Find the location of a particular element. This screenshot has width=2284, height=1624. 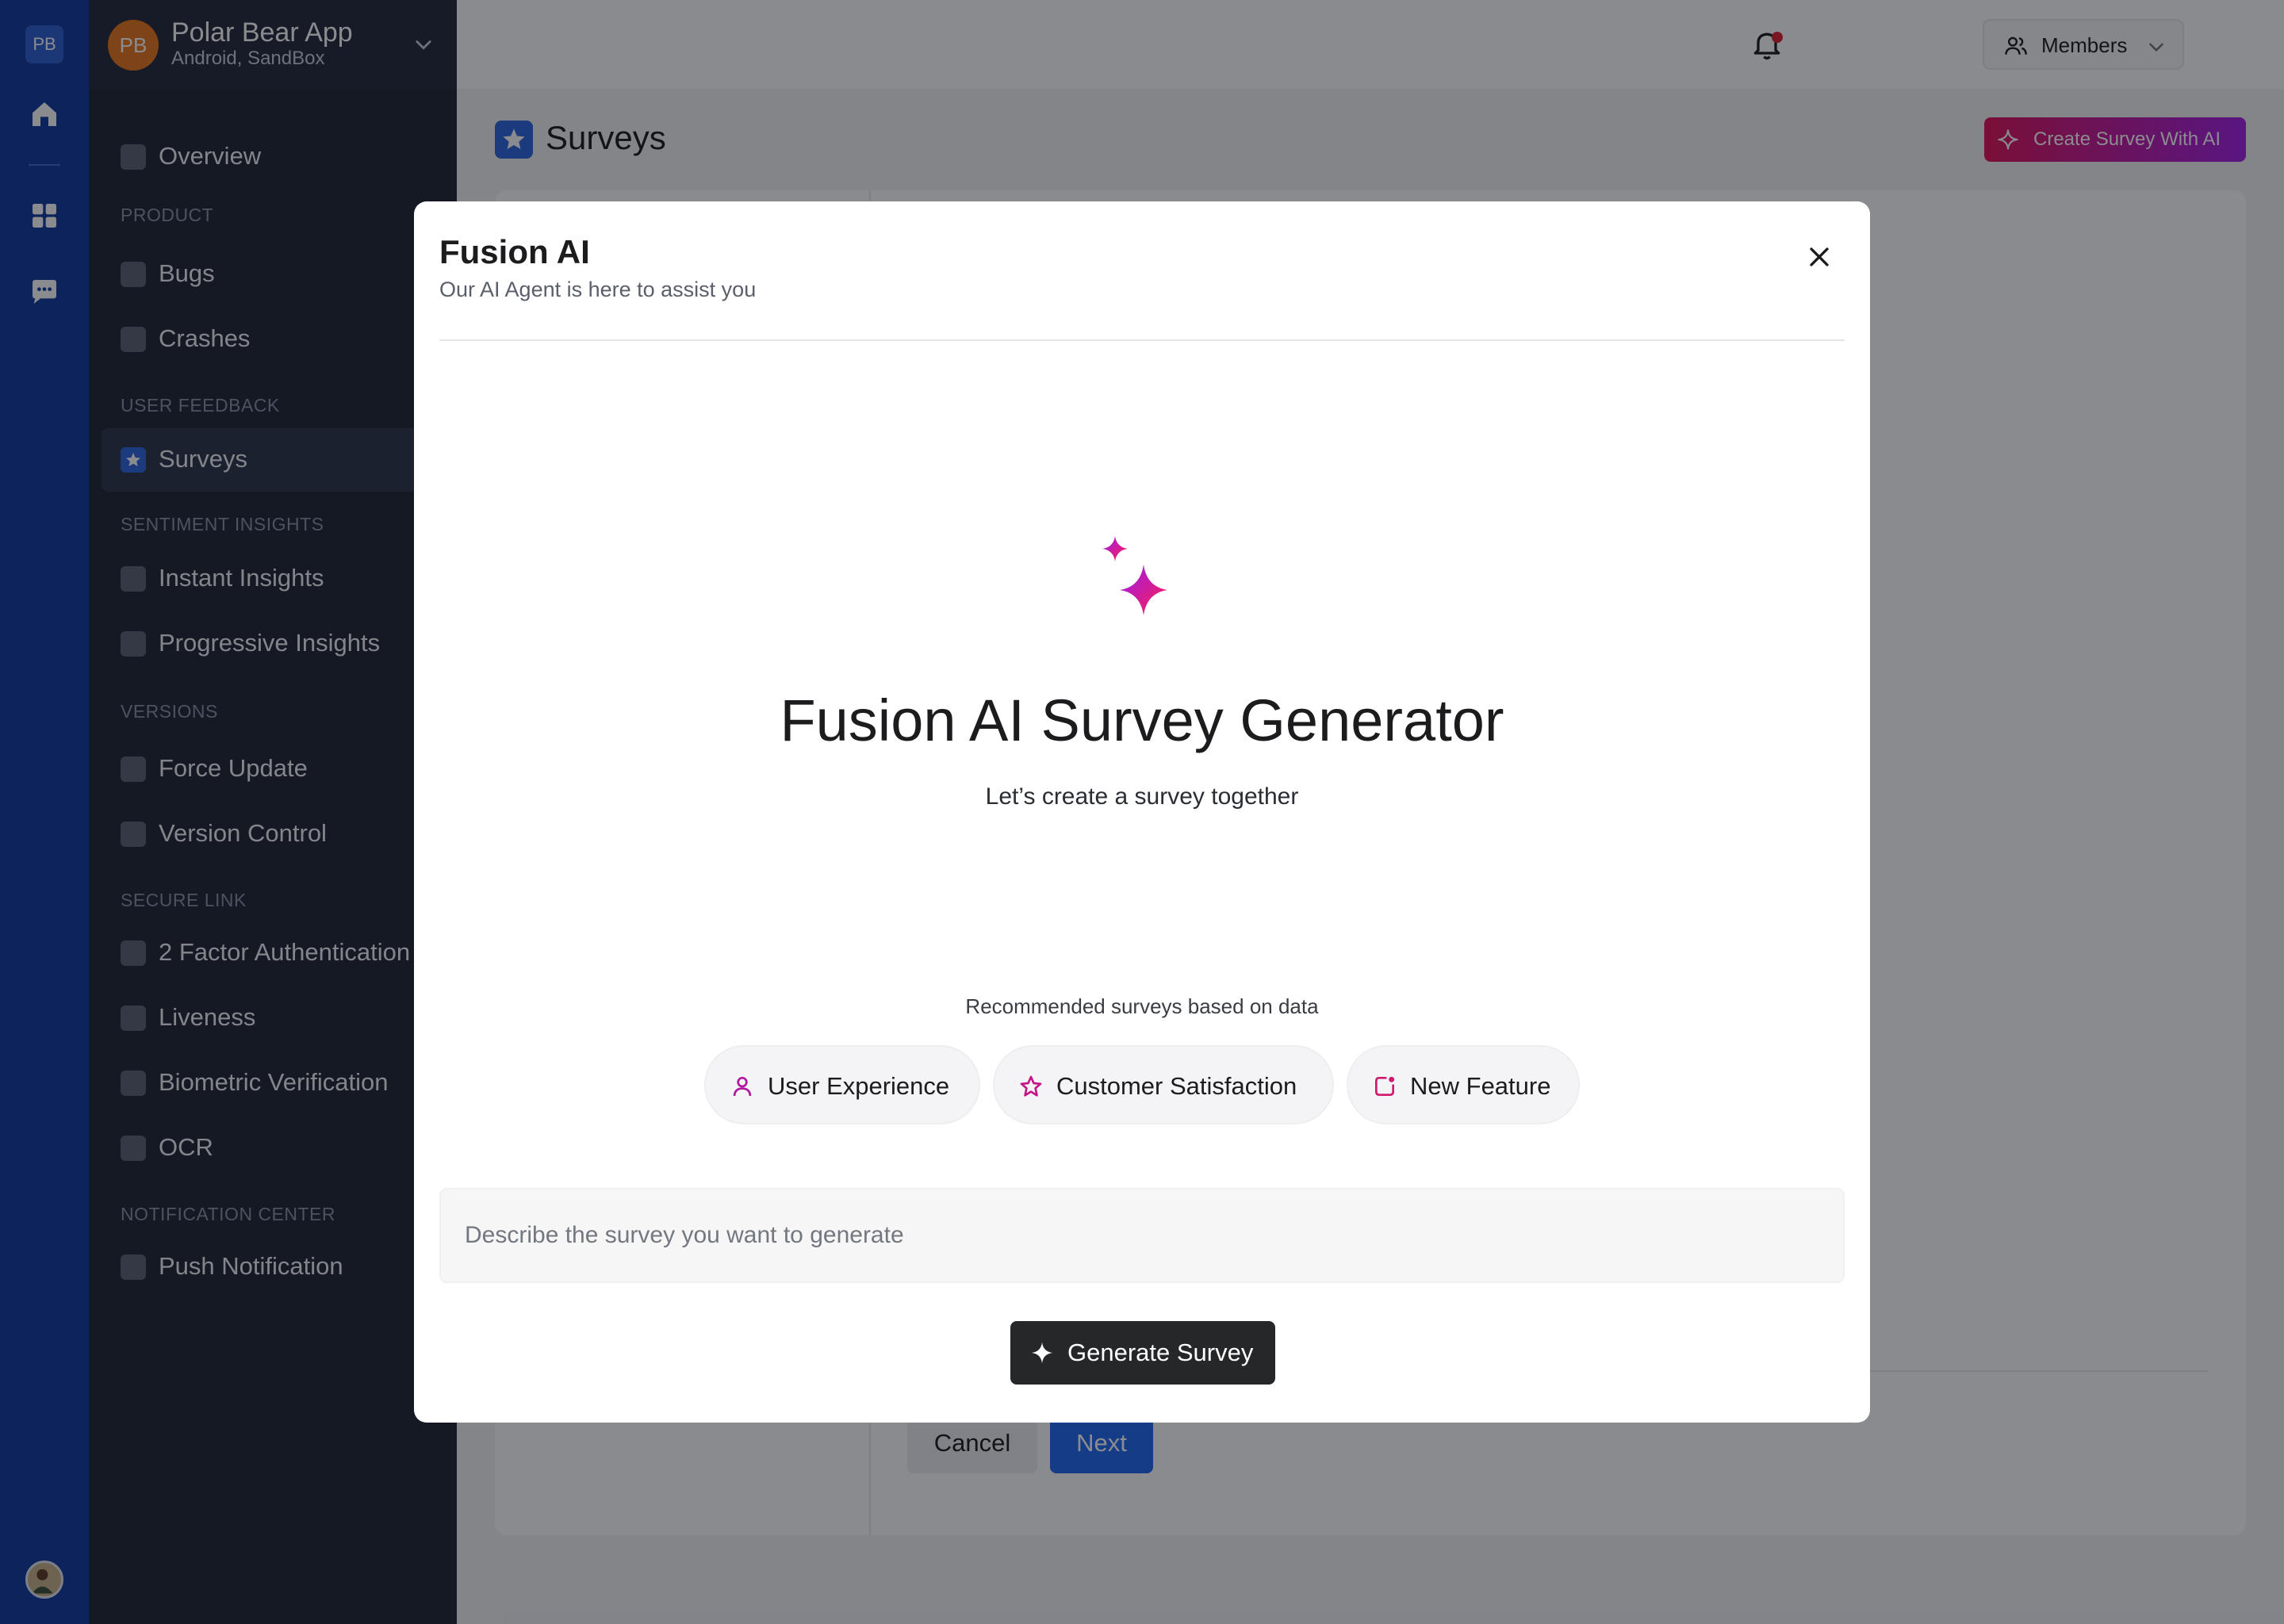

generate-survey-label: Generate Survey is located at coordinates (1160, 1352).